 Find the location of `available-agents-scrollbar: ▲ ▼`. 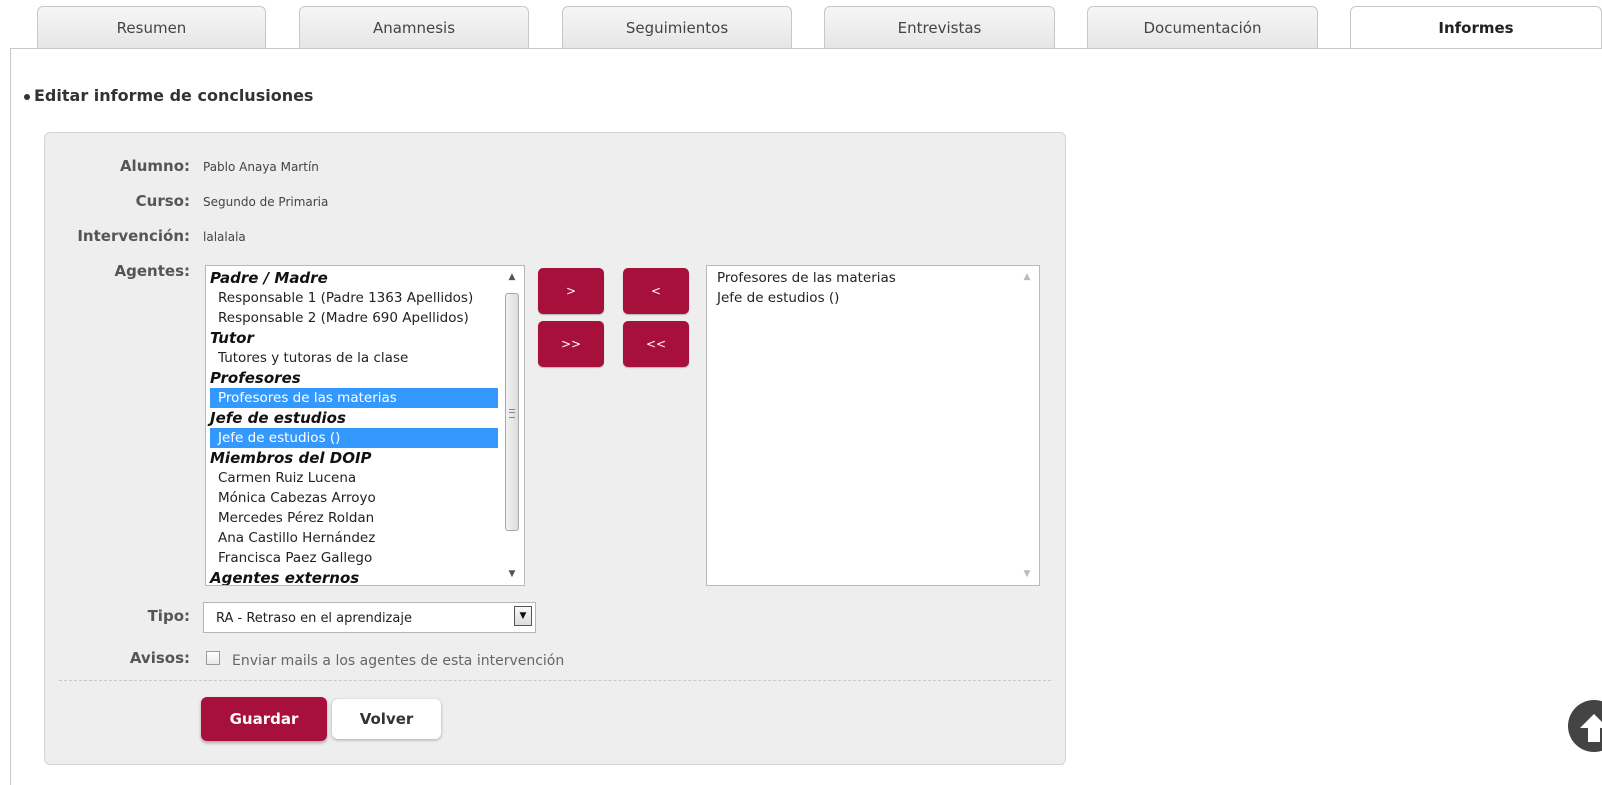

available-agents-scrollbar: ▲ ▼ is located at coordinates (512, 425).